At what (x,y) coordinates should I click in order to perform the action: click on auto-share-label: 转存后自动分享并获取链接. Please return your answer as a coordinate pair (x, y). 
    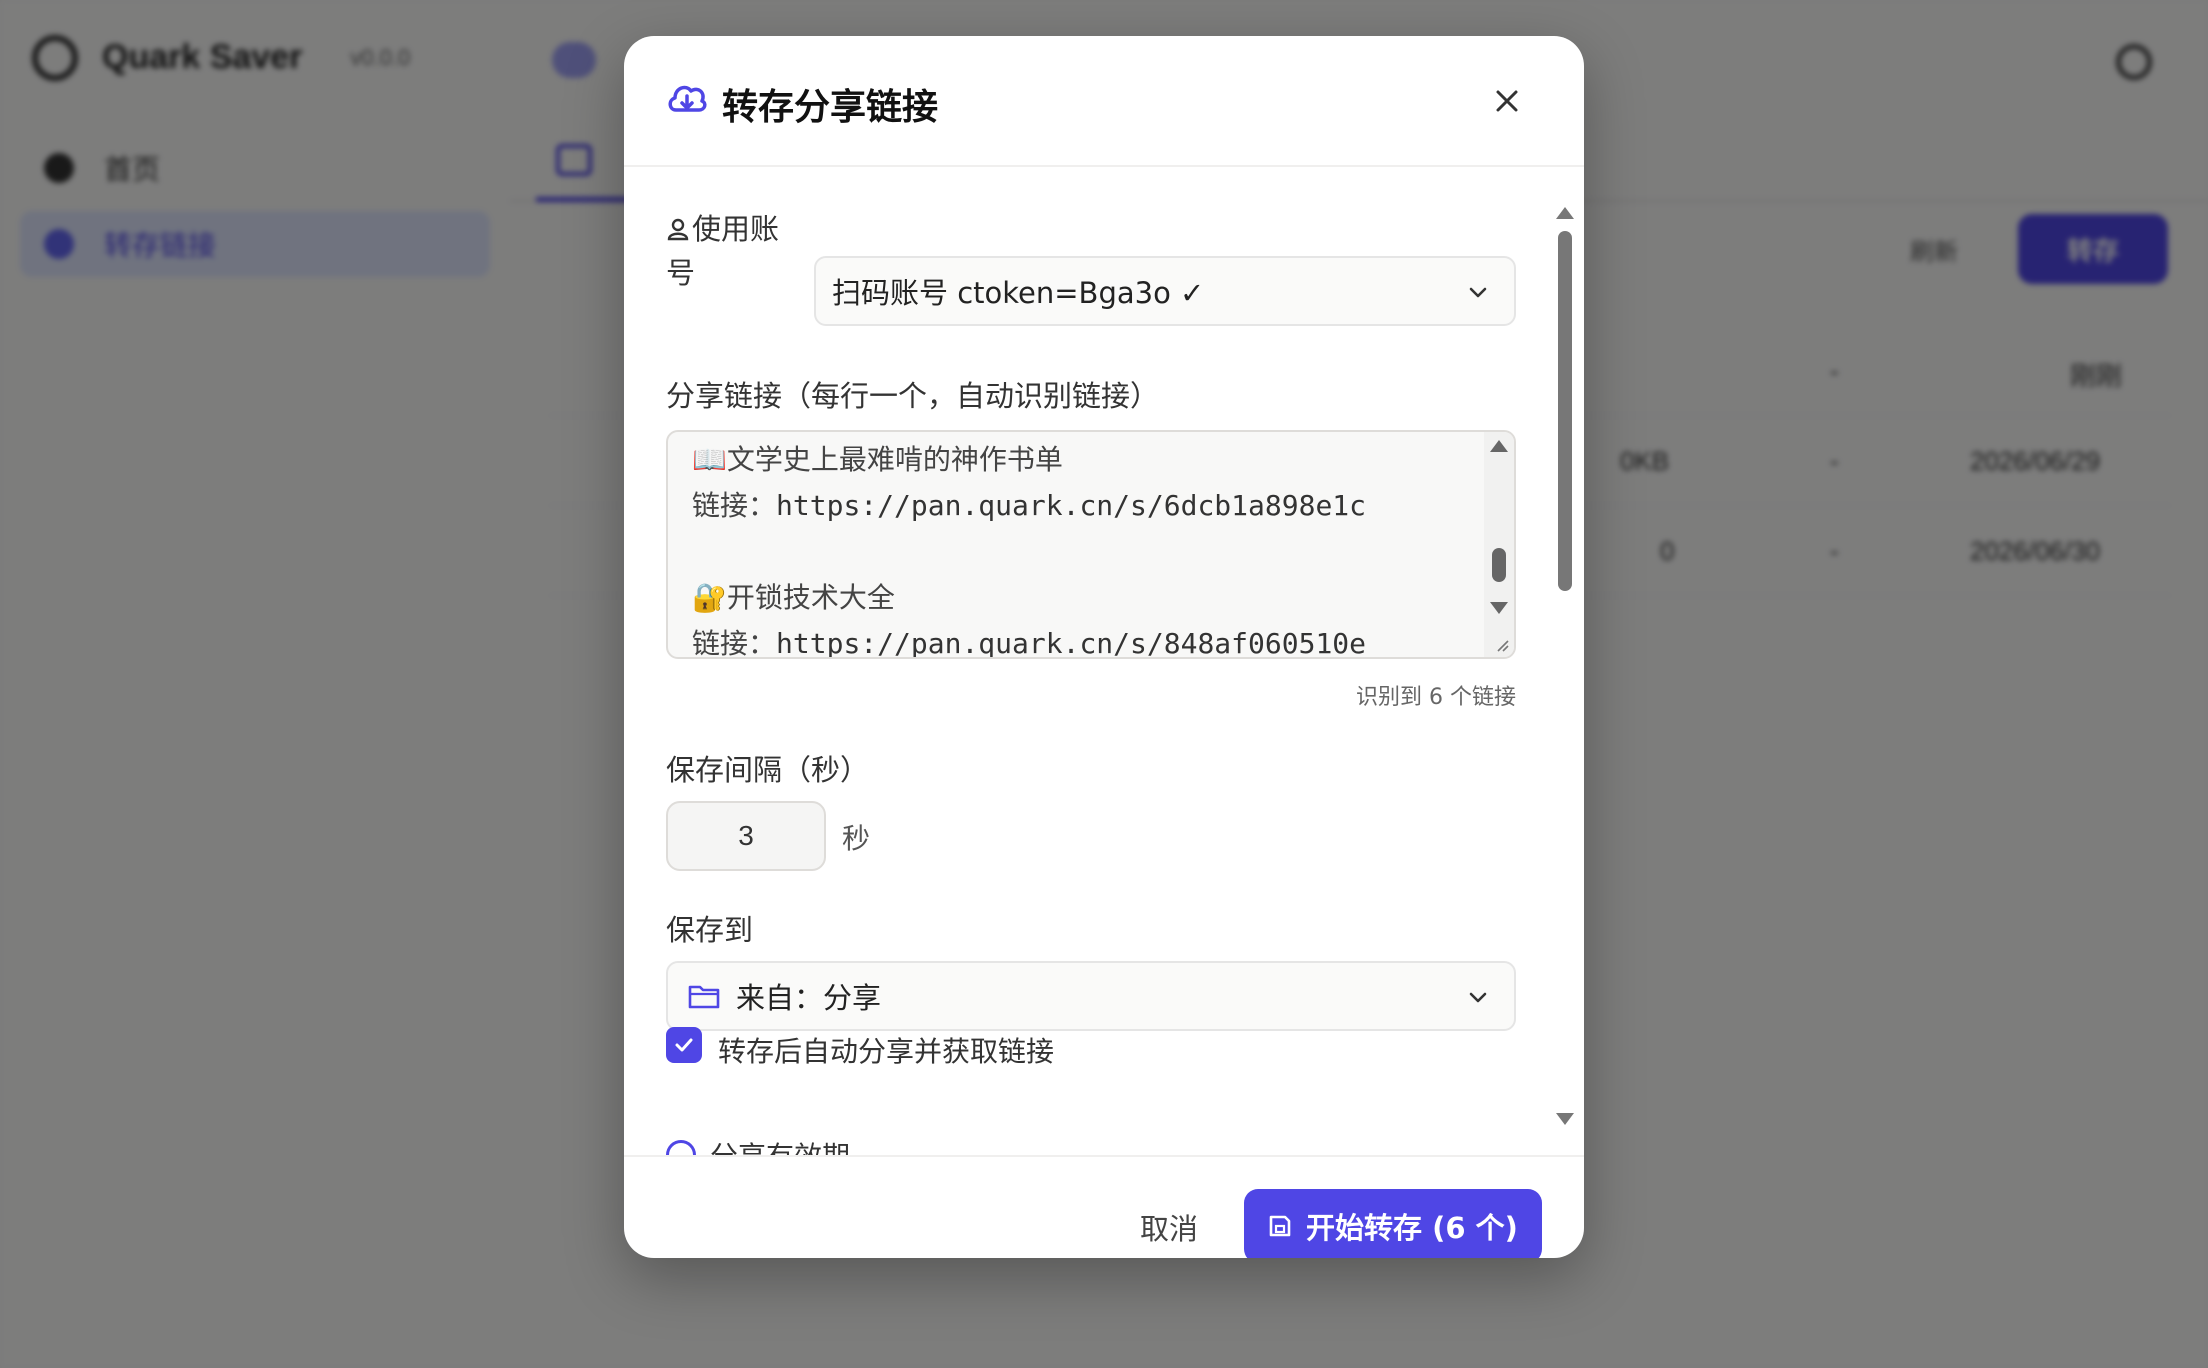
    Looking at the image, I should click on (886, 1050).